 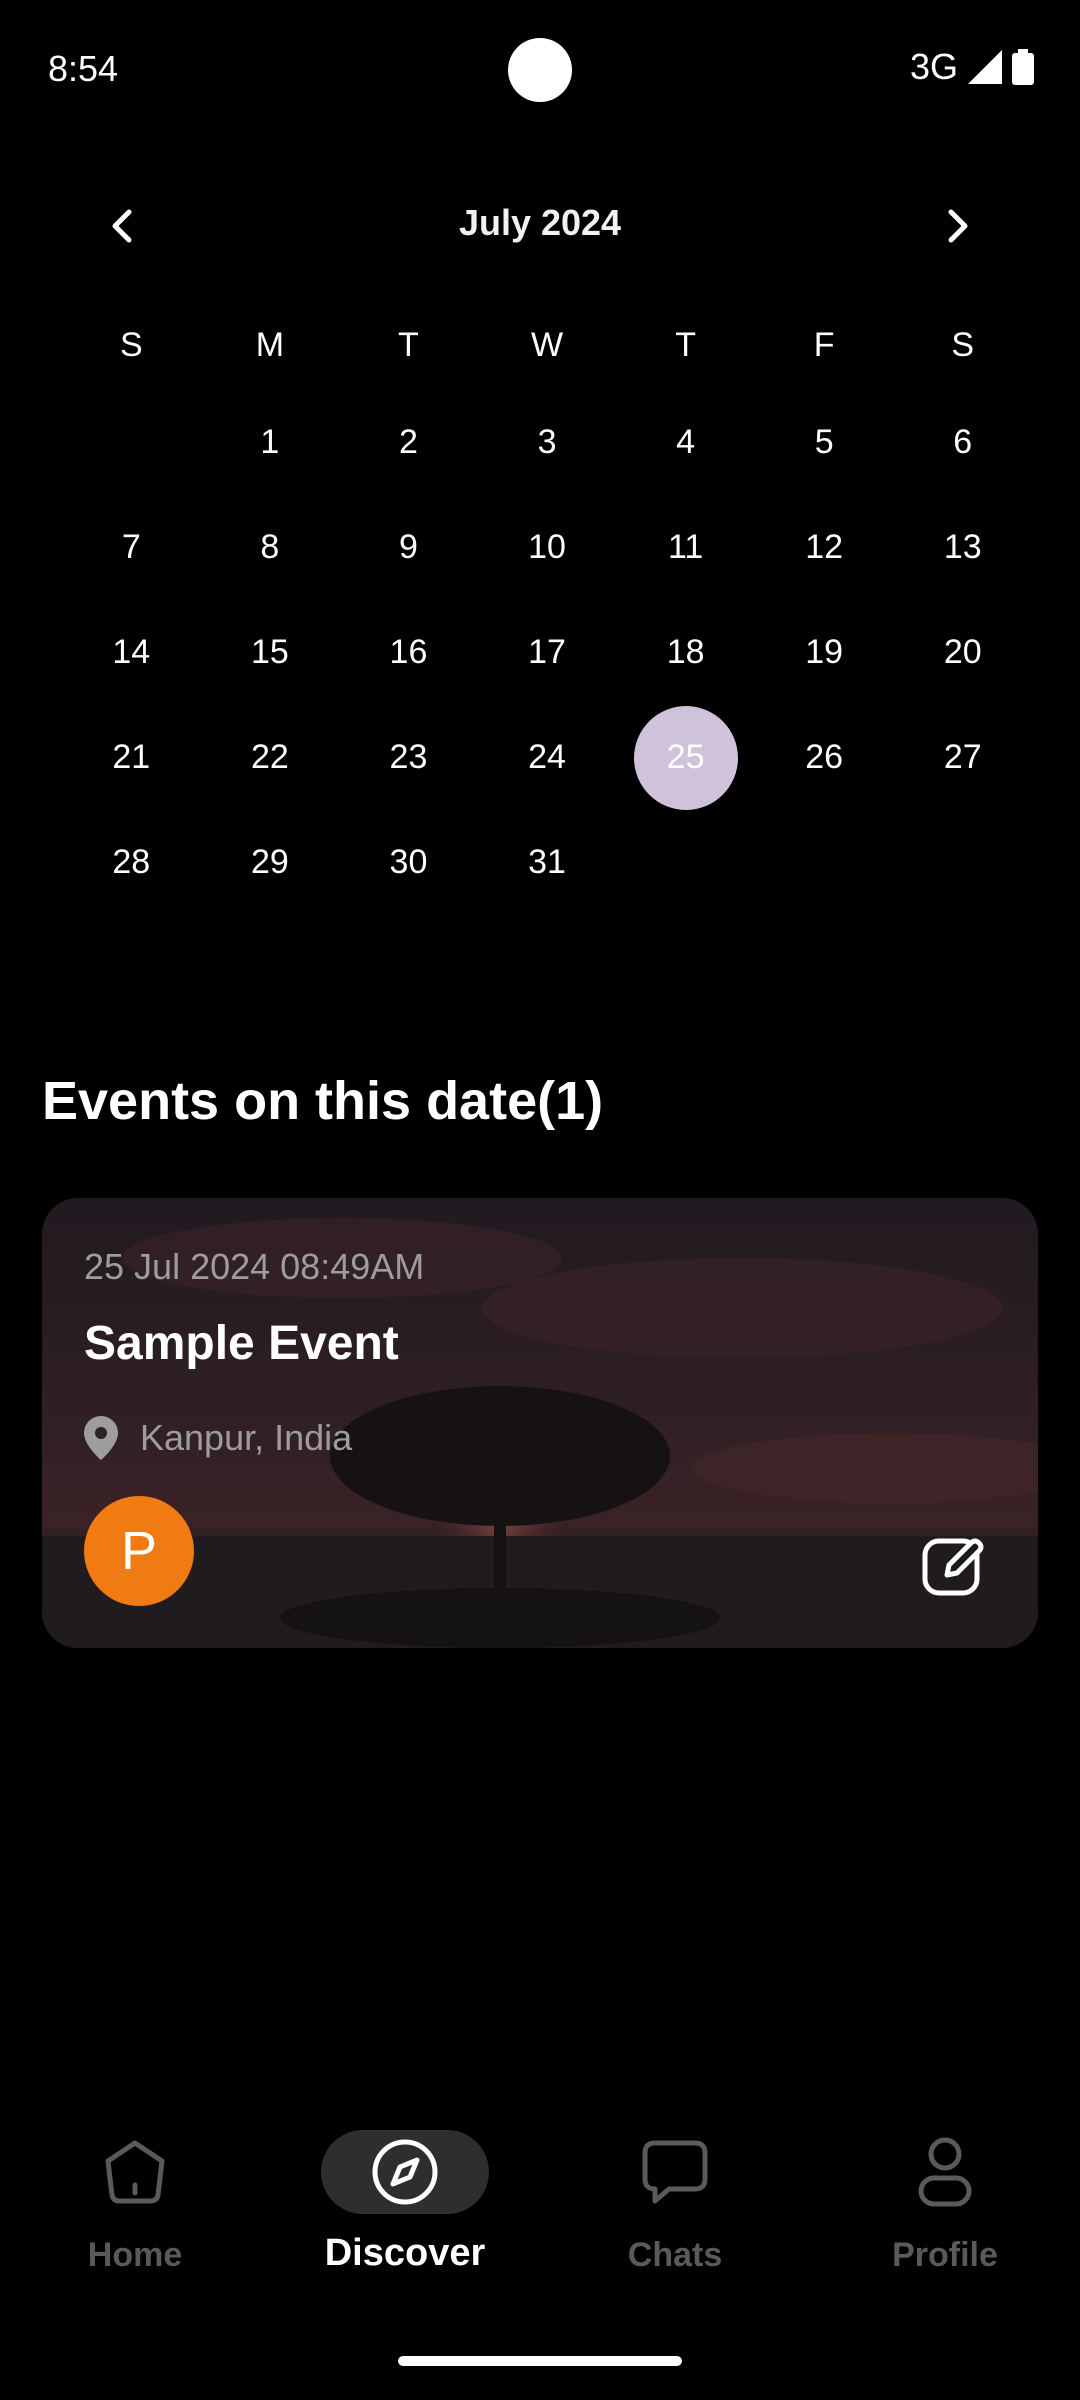 I want to click on day-cell: 21, so click(x=131, y=757).